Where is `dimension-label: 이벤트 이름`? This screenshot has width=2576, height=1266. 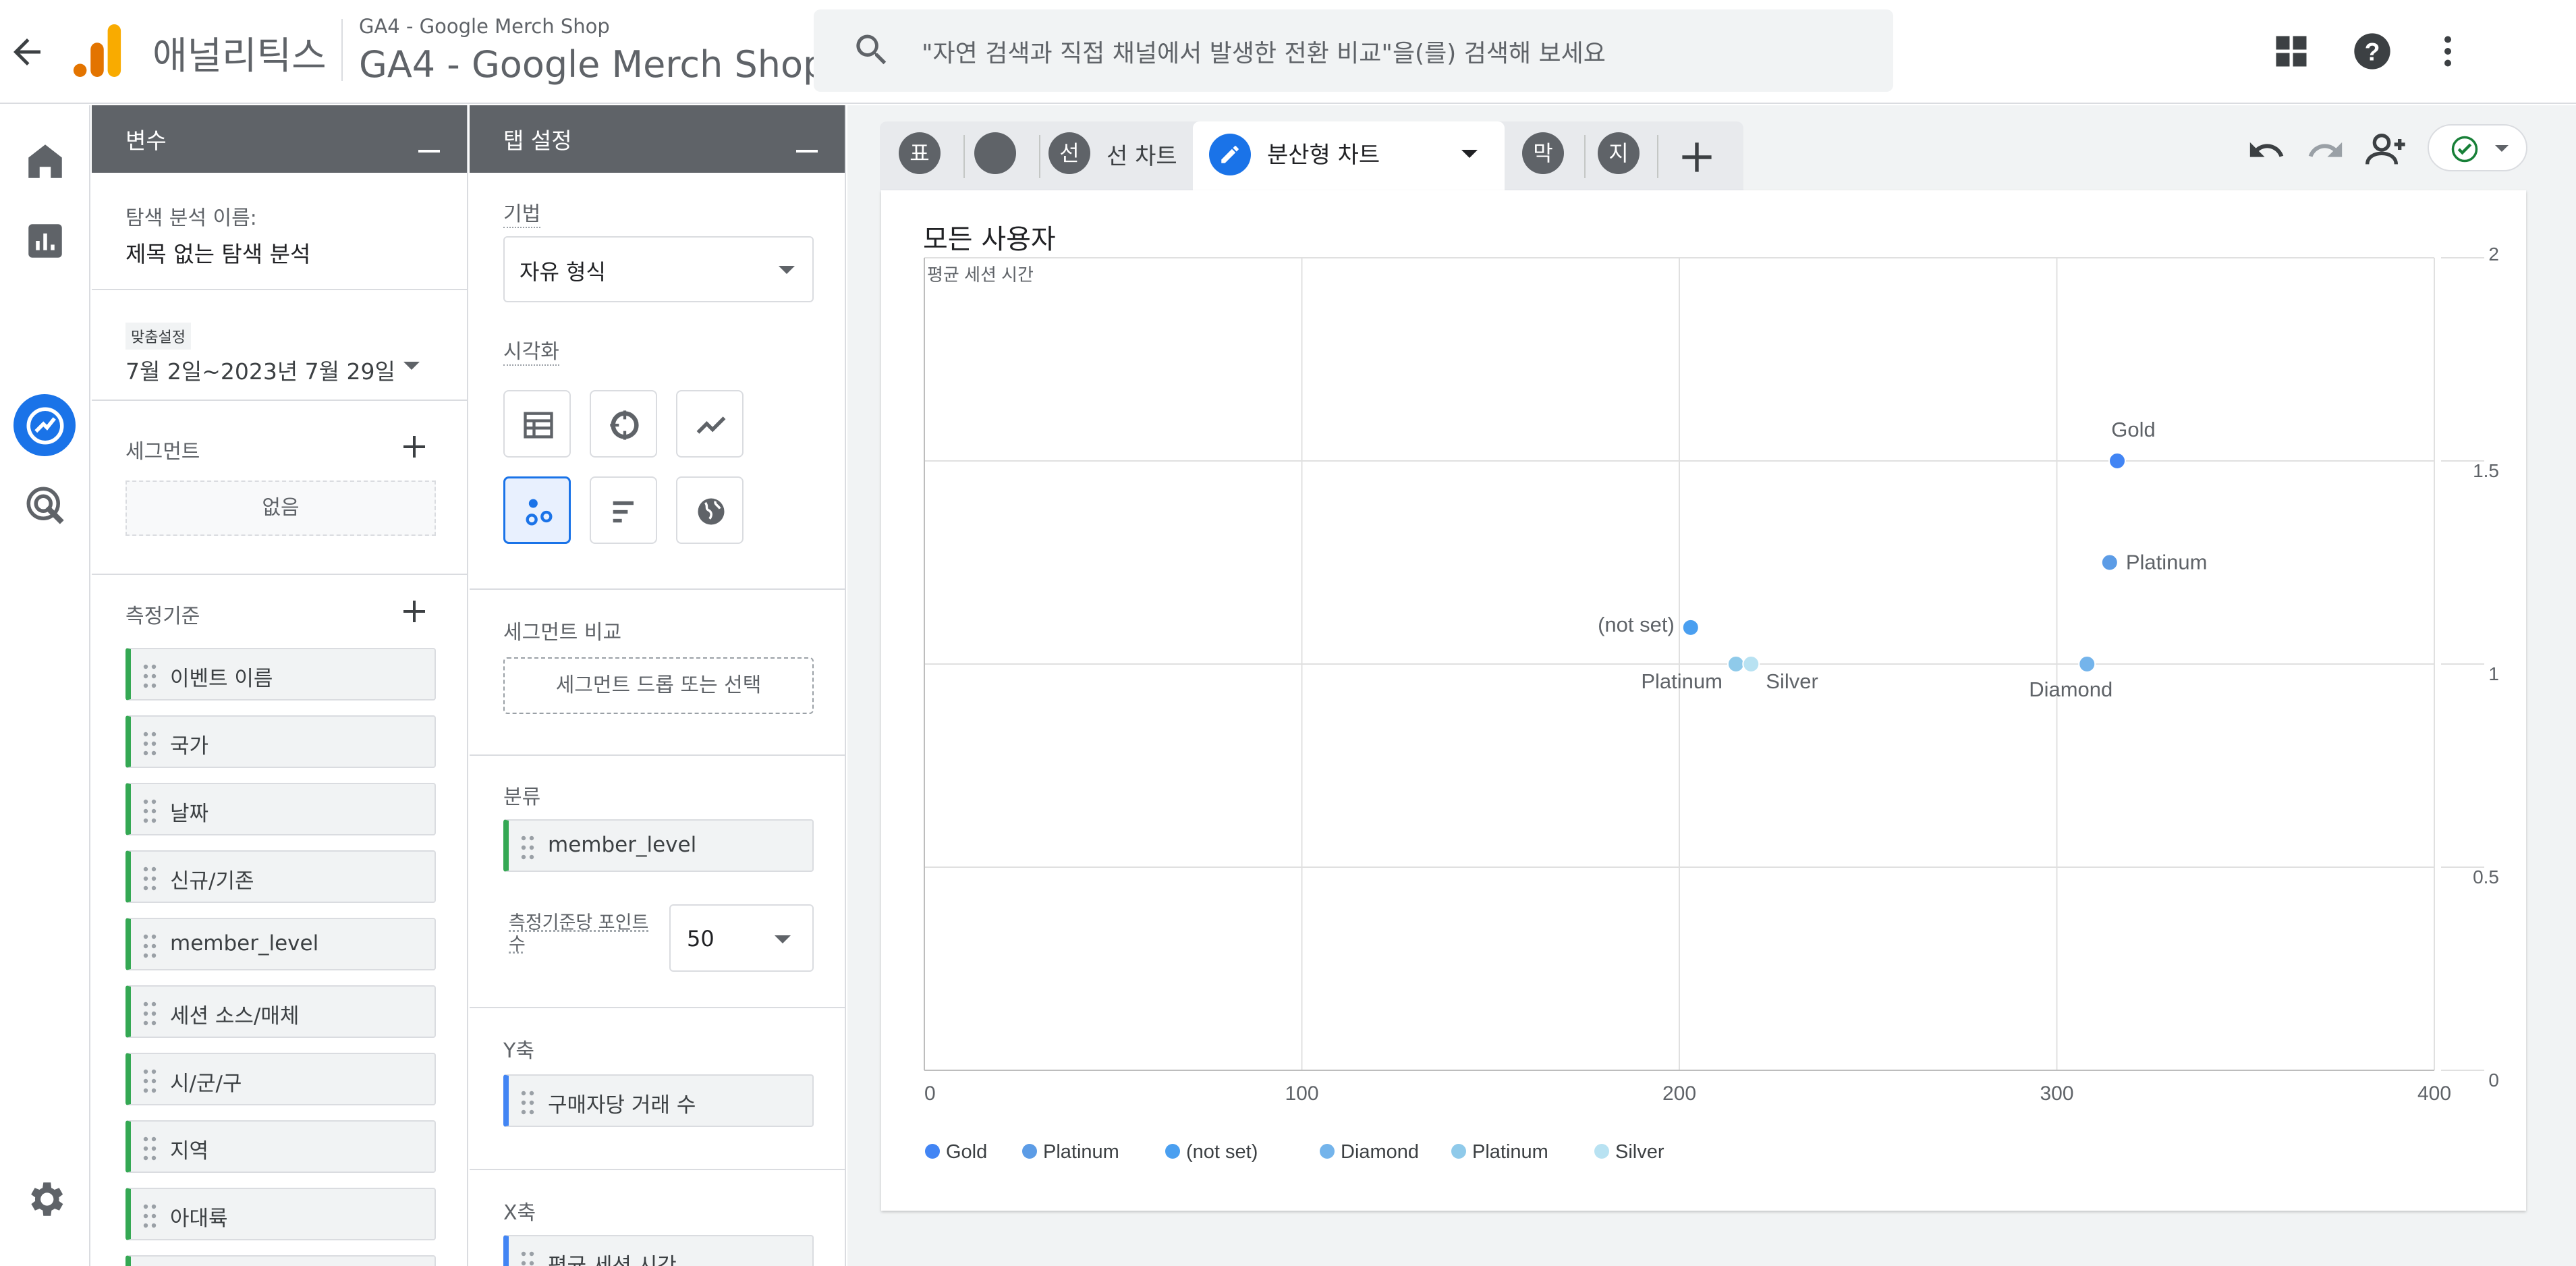
dimension-label: 이벤트 이름 is located at coordinates (221, 679).